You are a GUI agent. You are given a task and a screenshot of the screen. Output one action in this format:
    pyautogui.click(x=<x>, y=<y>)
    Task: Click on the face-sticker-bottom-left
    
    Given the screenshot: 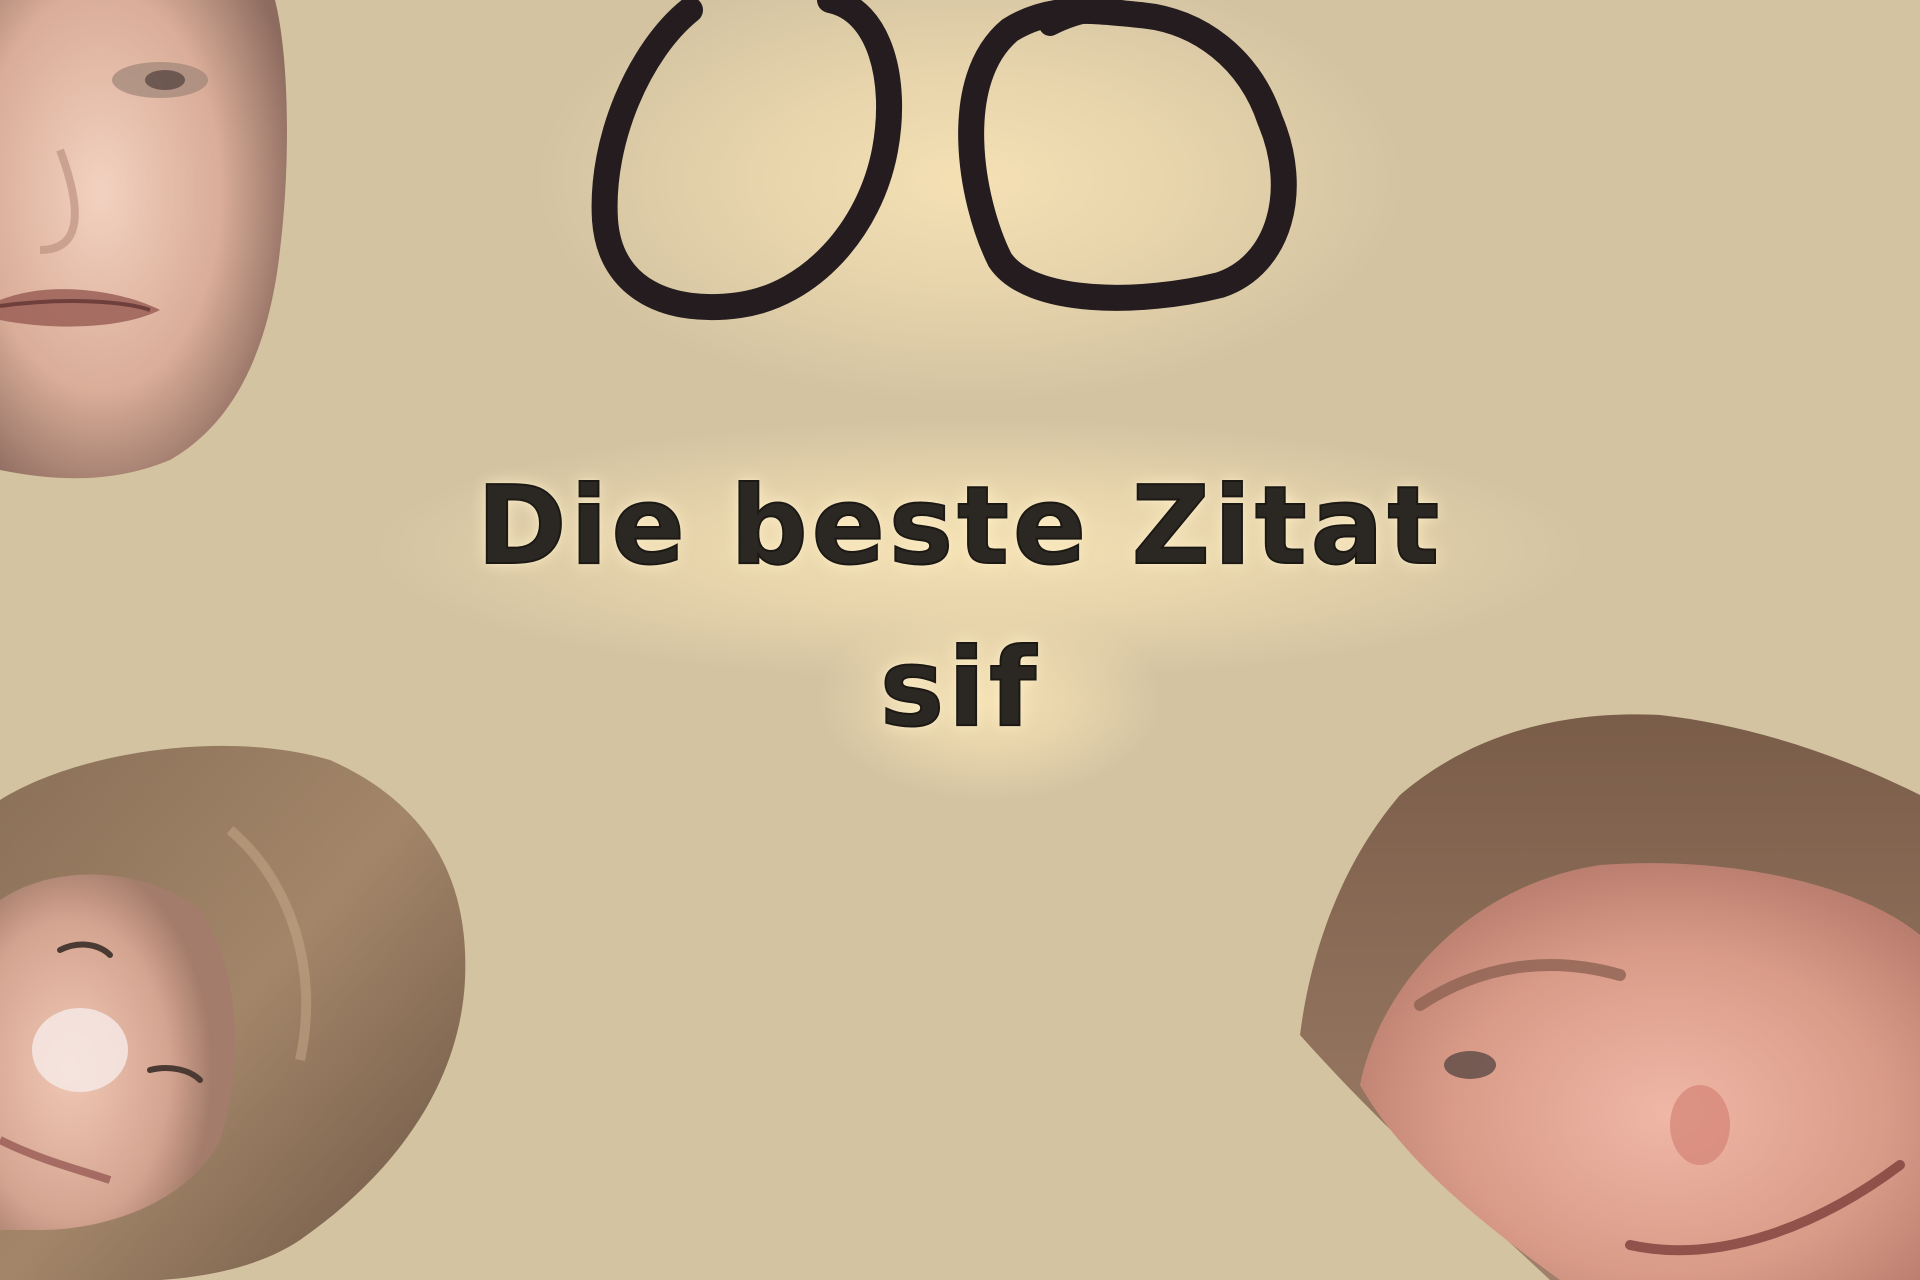 What is the action you would take?
    pyautogui.click(x=240, y=1010)
    